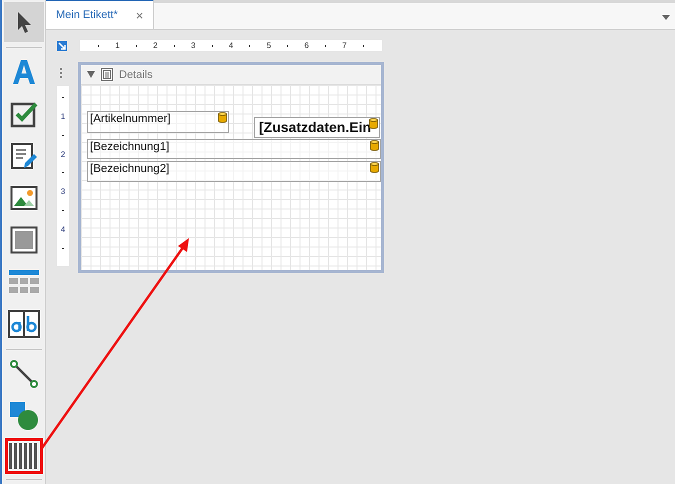 The height and width of the screenshot is (484, 675). What do you see at coordinates (24, 240) in the screenshot?
I see `square-icon` at bounding box center [24, 240].